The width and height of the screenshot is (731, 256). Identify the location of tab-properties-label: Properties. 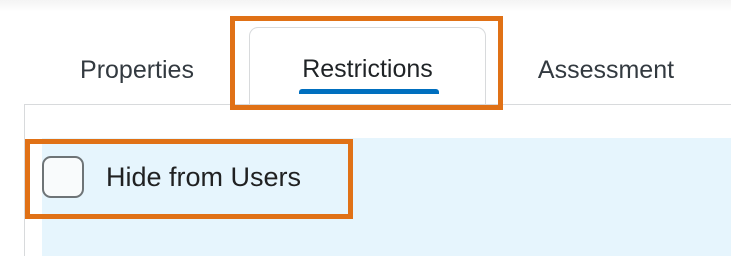
(137, 69).